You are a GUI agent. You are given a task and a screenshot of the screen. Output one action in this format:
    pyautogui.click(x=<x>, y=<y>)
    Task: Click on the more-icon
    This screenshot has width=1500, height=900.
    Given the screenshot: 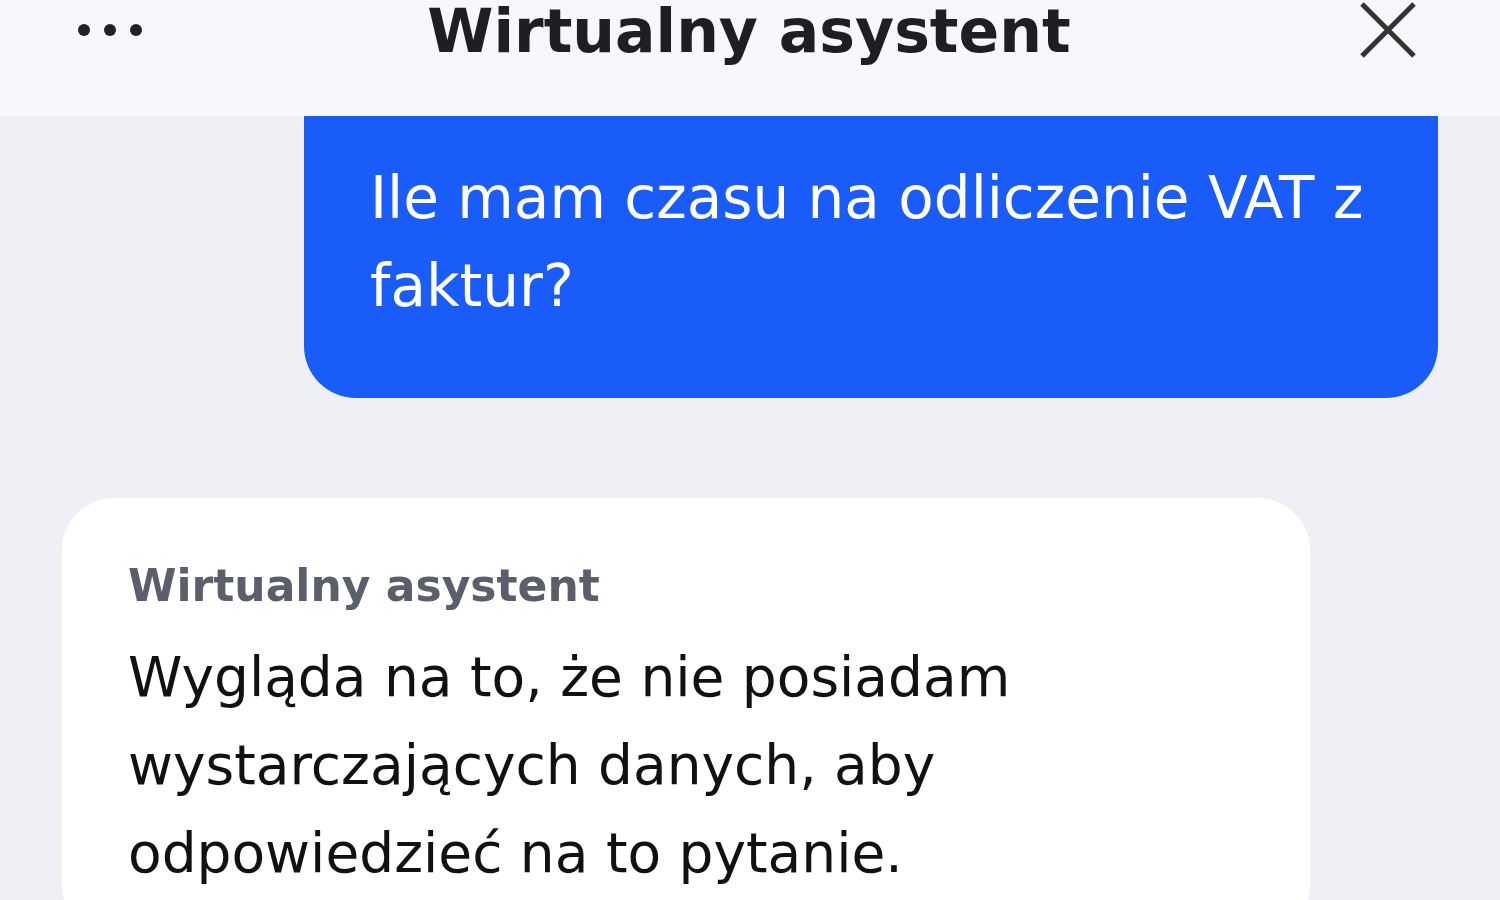 What is the action you would take?
    pyautogui.click(x=110, y=30)
    